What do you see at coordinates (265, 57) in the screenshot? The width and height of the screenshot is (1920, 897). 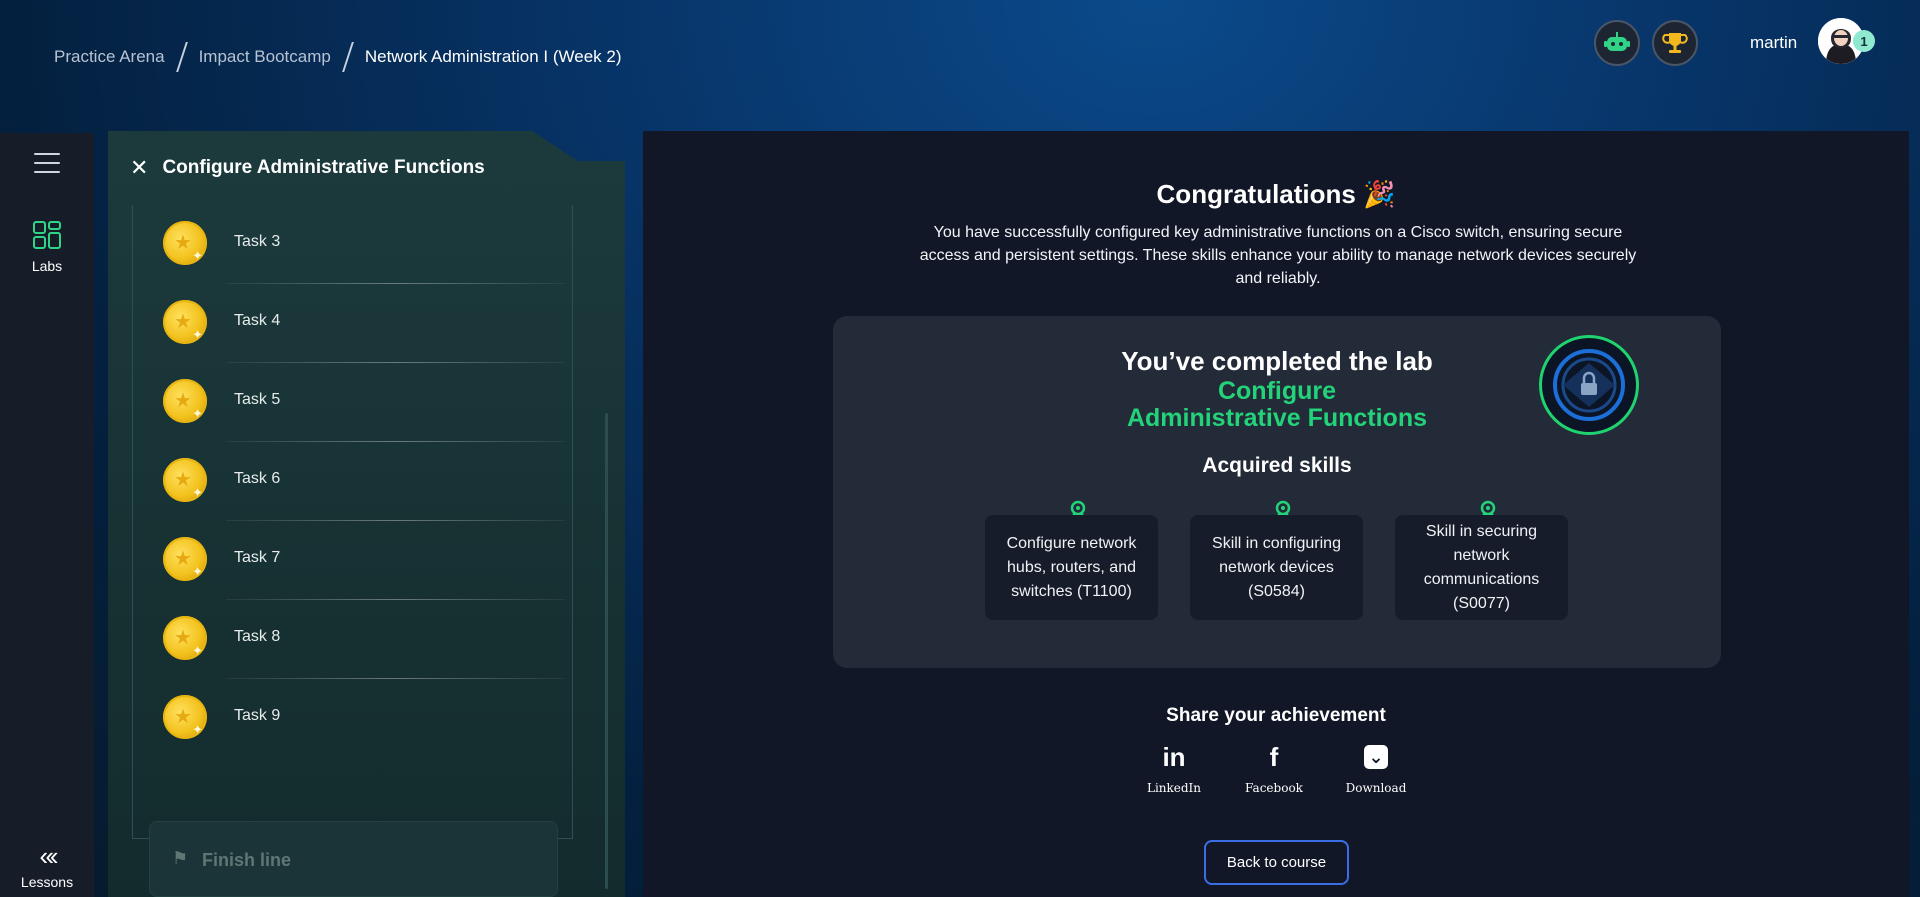 I see `breadcrumb-impact-bootcamp: Impact Bootcamp` at bounding box center [265, 57].